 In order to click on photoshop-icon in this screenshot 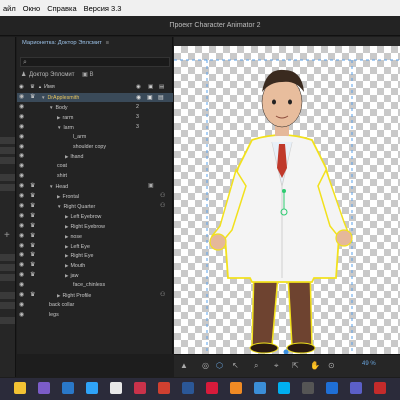, I will do `click(92, 388)`.